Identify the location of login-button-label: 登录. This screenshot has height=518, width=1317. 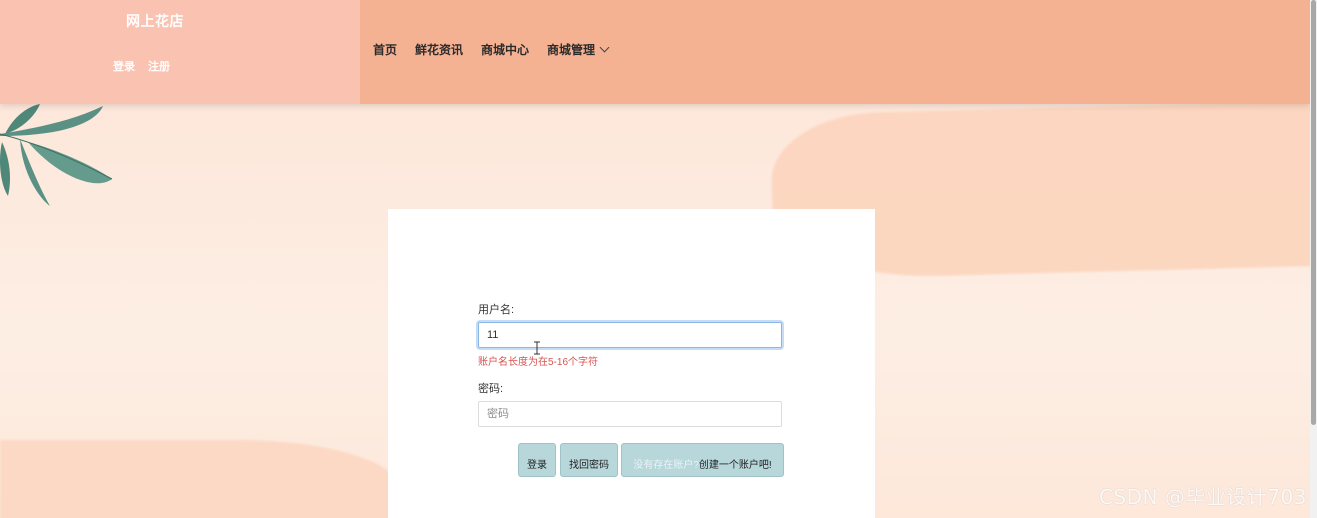
(537, 465).